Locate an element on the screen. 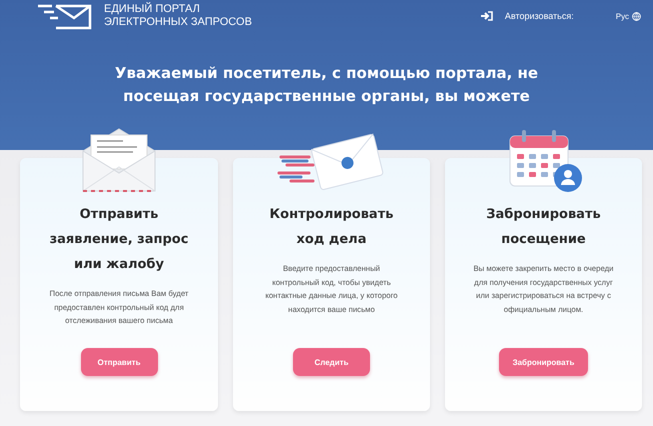 The height and width of the screenshot is (426, 653). hero-title: Уважаемый посетитель, с помощью портала, не посещая государственные органы, вы можете is located at coordinates (327, 85).